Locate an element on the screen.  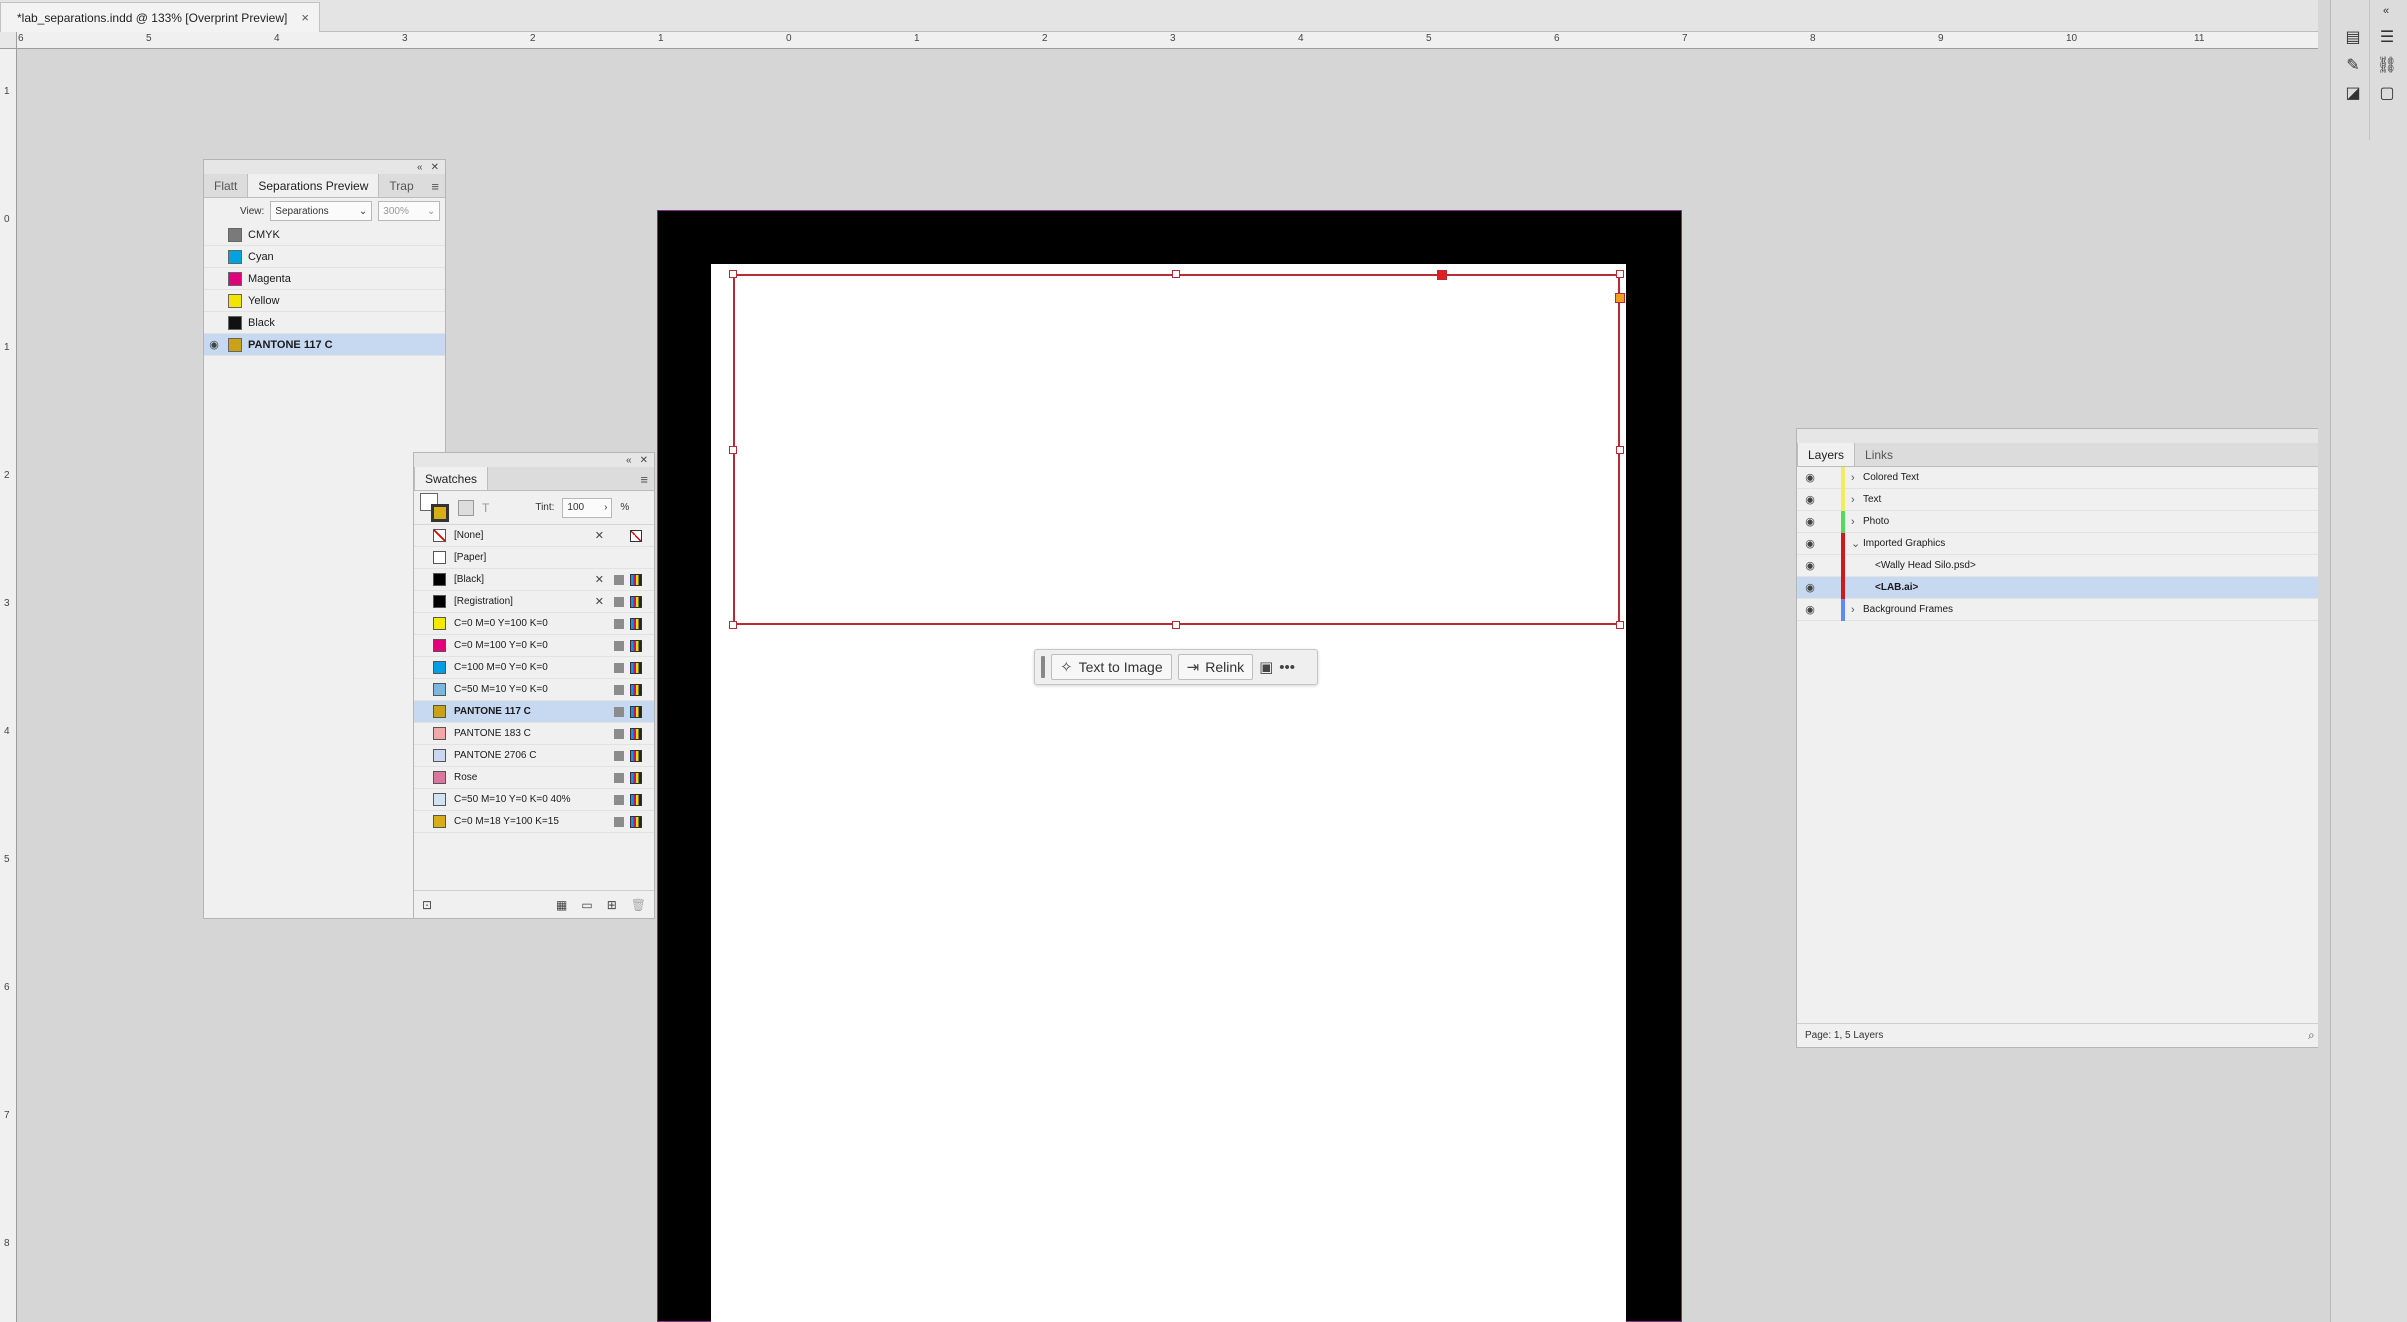
swatch-row: PANTONE 2706 C is located at coordinates (534, 756).